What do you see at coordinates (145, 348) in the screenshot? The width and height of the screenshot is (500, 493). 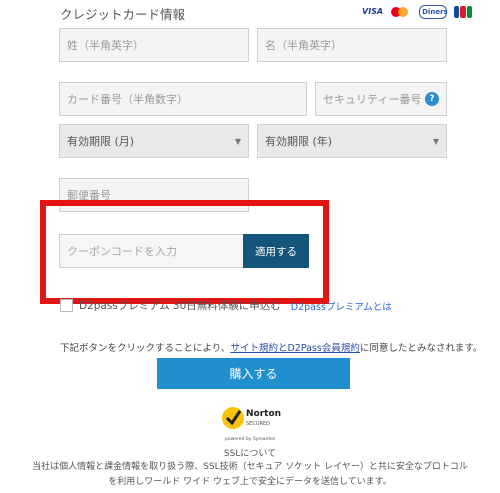 I see `agreement-prefix: 下記ボタンをクリックすることにより、` at bounding box center [145, 348].